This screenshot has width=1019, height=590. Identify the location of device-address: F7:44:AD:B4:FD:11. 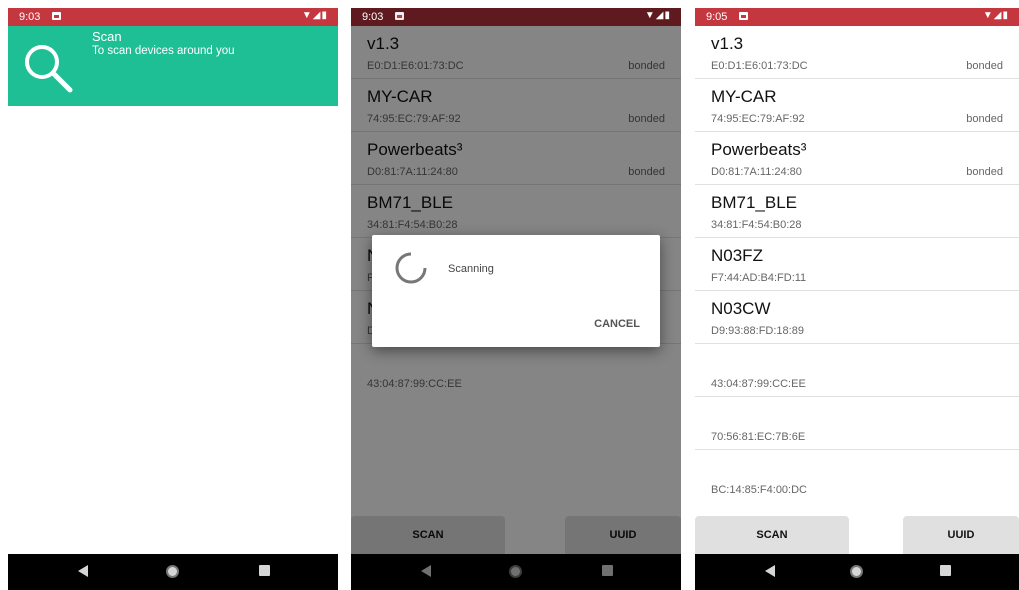
(759, 278).